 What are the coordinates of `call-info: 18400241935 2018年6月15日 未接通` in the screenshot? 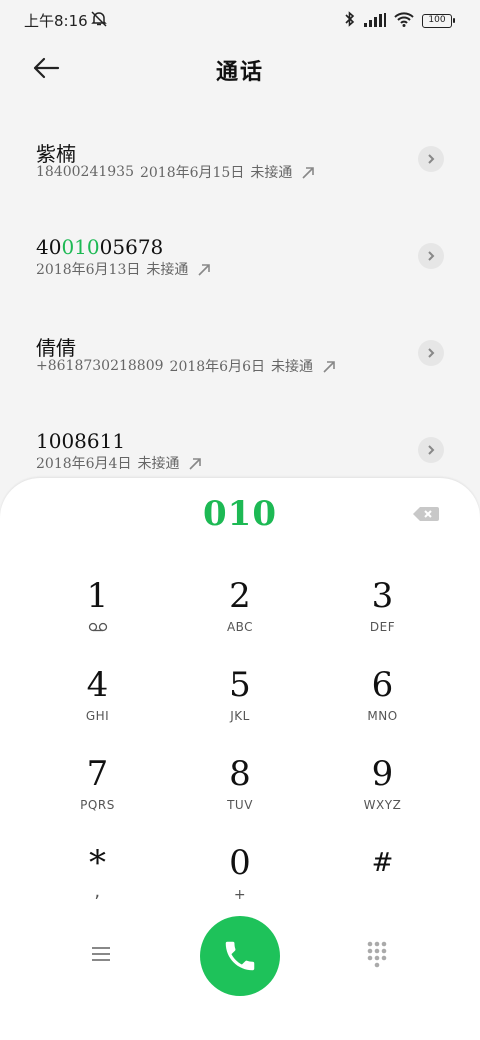 It's located at (177, 172).